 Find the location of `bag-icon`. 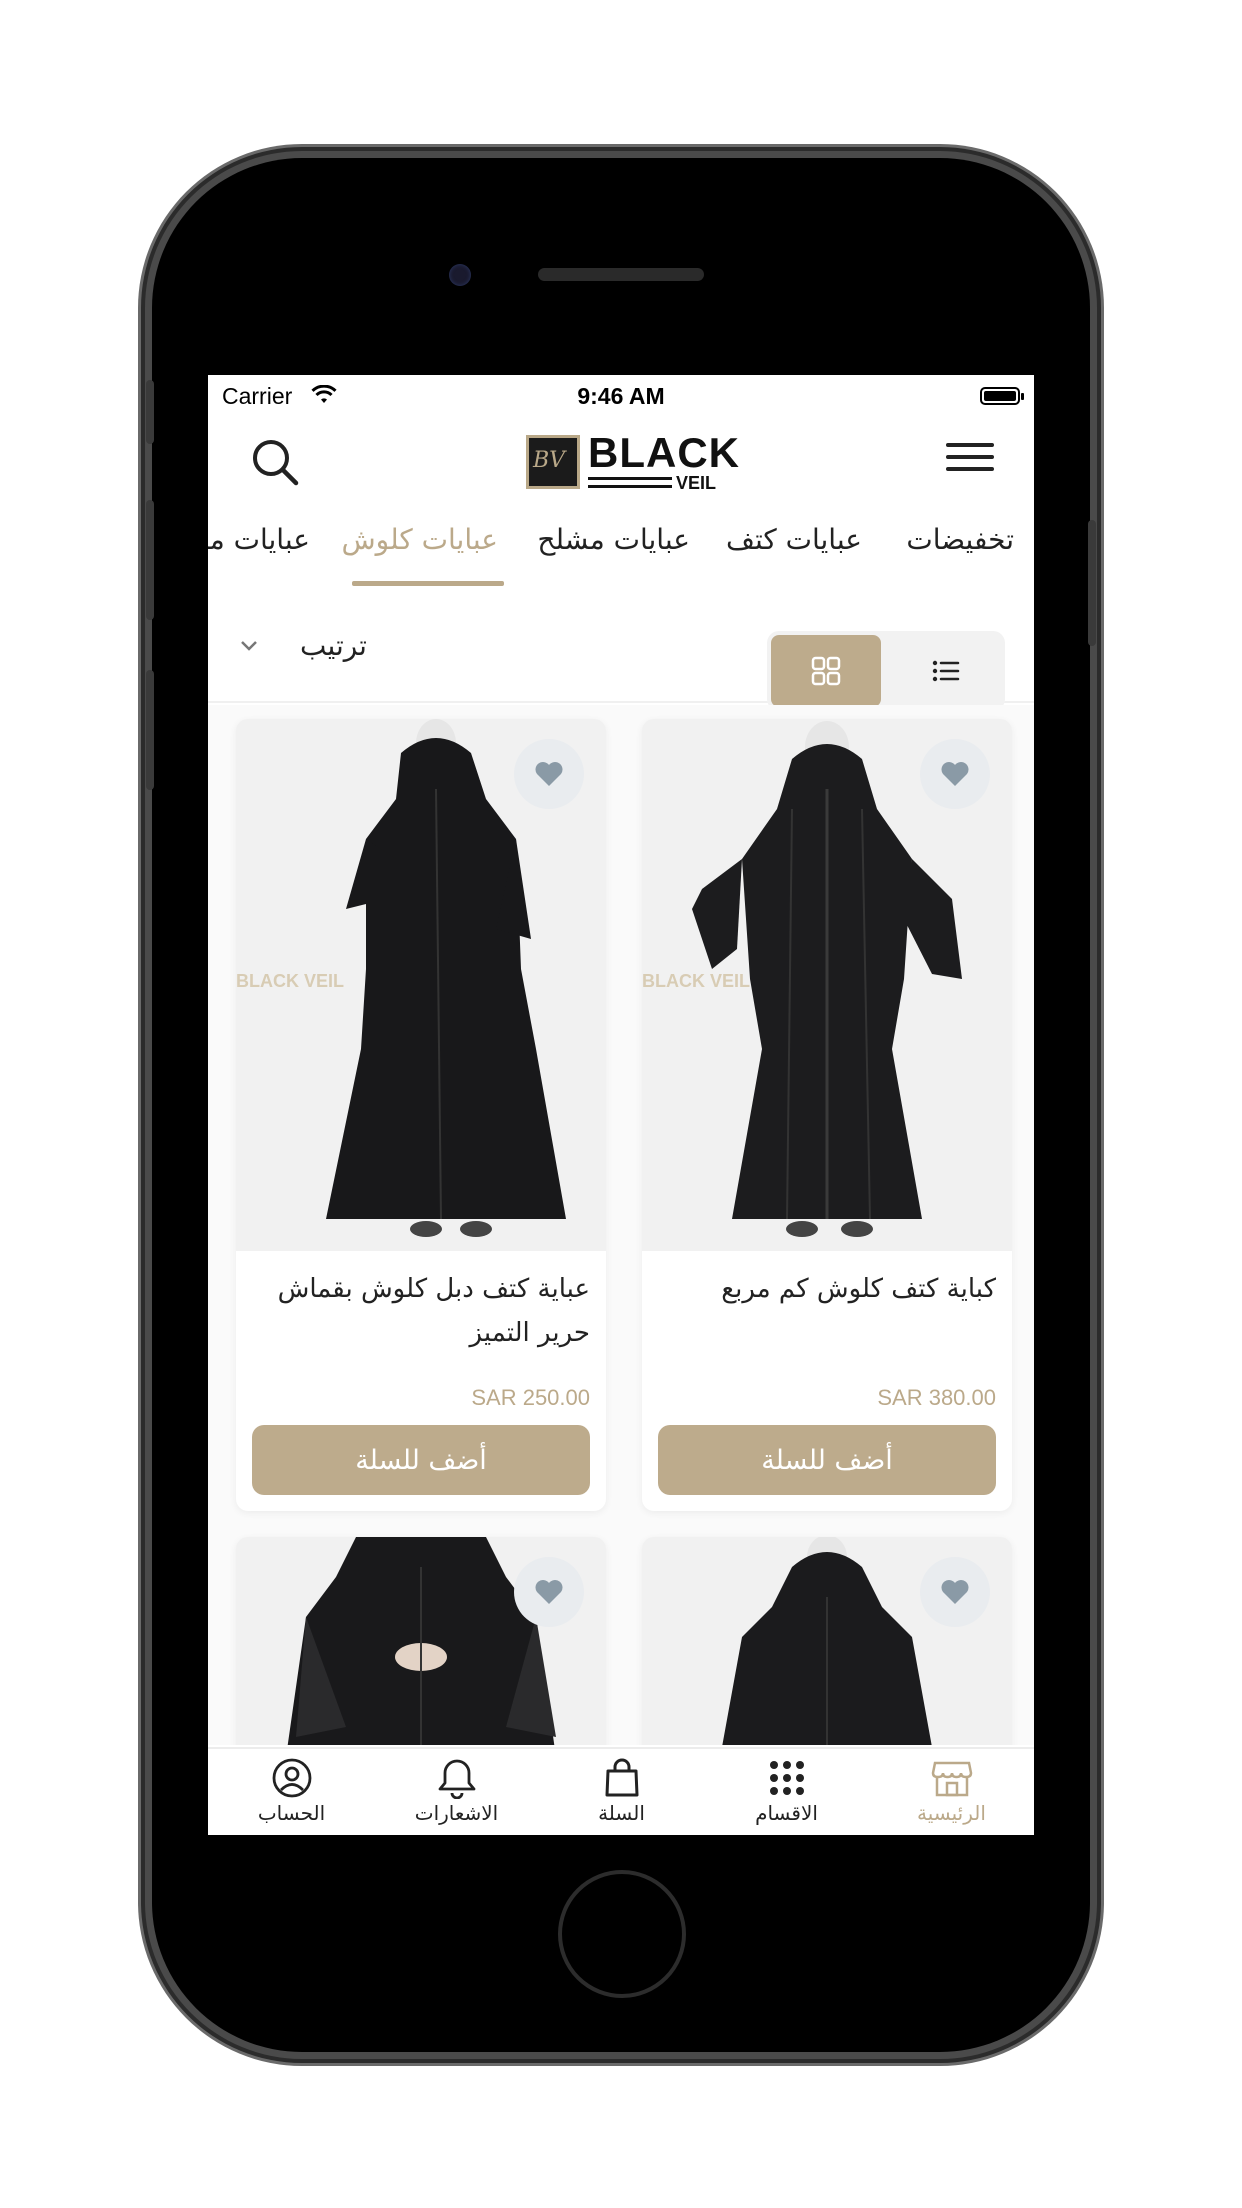

bag-icon is located at coordinates (622, 1777).